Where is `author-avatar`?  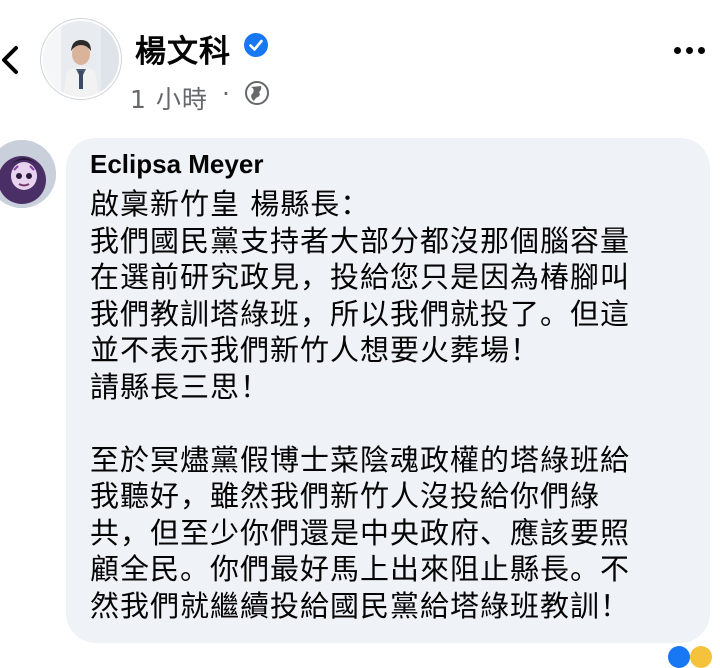 author-avatar is located at coordinates (81, 59).